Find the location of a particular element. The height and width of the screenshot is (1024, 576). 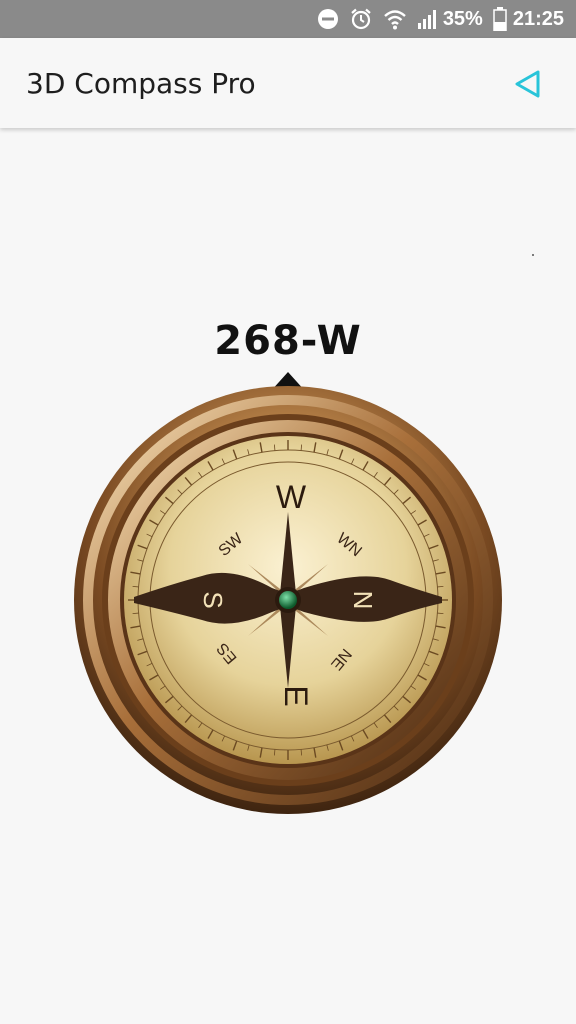

heading-readout: 268-W is located at coordinates (288, 341).